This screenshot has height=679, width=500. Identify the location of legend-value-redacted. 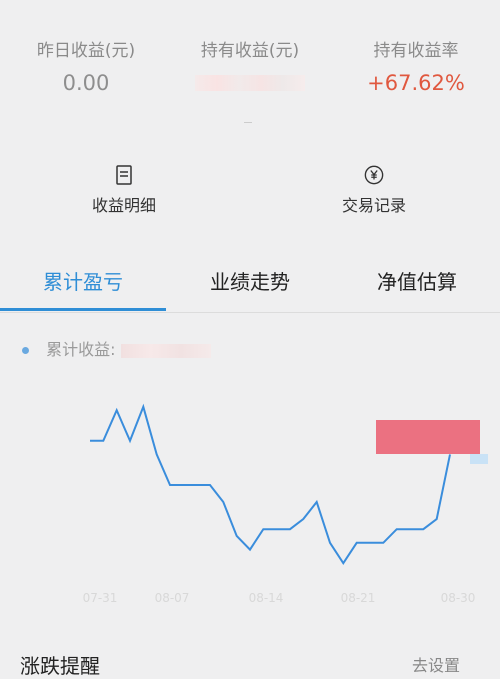
(165, 350).